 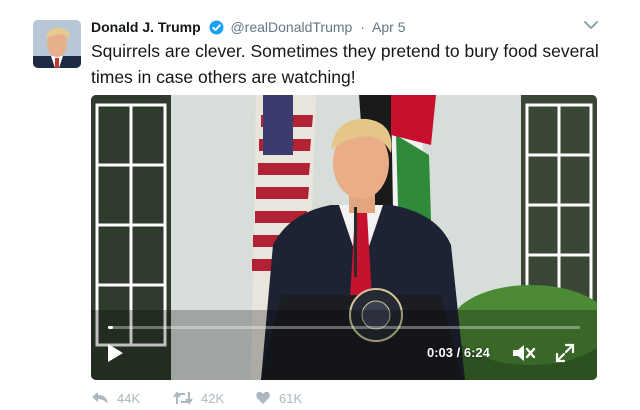 What do you see at coordinates (115, 353) in the screenshot?
I see `play-icon` at bounding box center [115, 353].